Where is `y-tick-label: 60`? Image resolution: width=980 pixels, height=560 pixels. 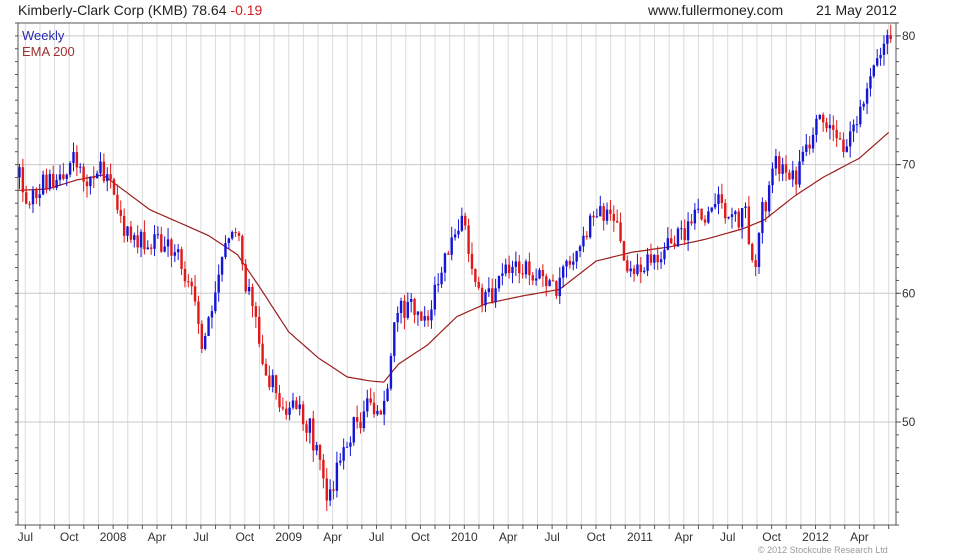 y-tick-label: 60 is located at coordinates (909, 293).